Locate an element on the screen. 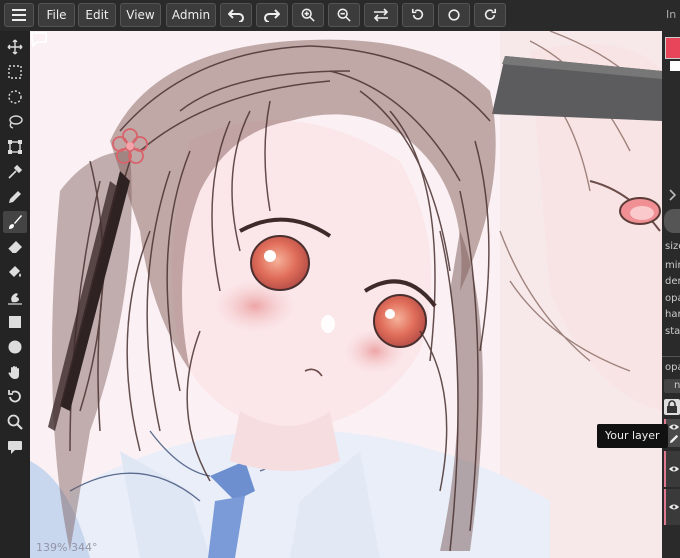  top-toolbar: File Edit View Admin In is located at coordinates (340, 16).